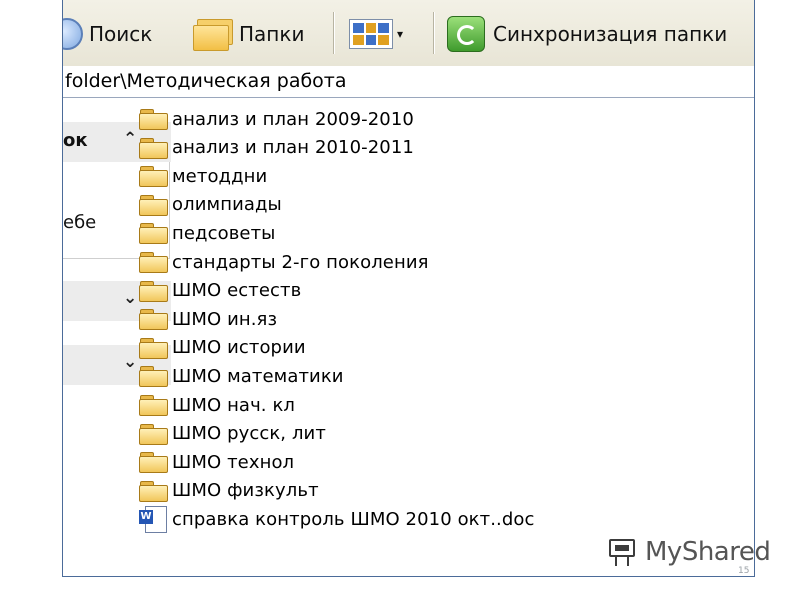 The width and height of the screenshot is (800, 600). Describe the element at coordinates (258, 376) in the screenshot. I see `file-name: ШМО математики` at that location.